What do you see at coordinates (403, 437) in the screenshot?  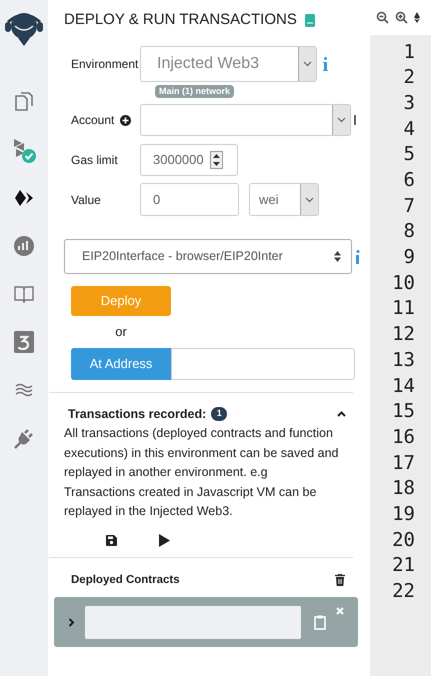 I see `line-number: 16` at bounding box center [403, 437].